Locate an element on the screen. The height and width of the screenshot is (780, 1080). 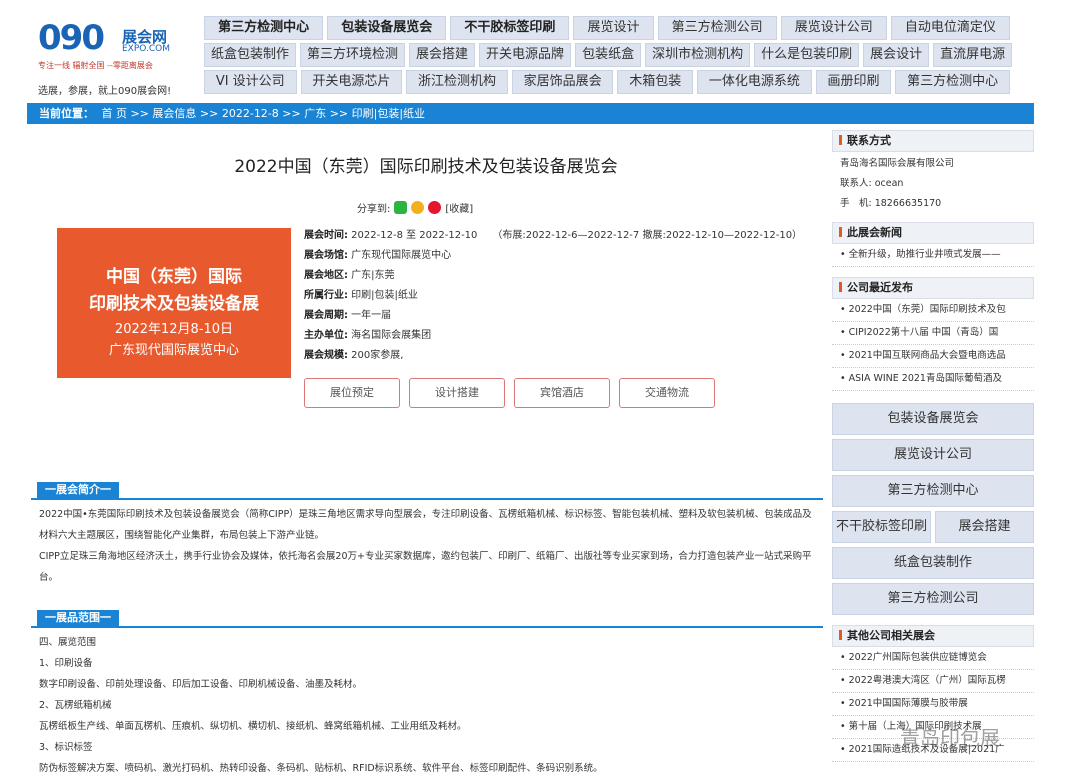
info-value: 广东|东莞 is located at coordinates (371, 275).